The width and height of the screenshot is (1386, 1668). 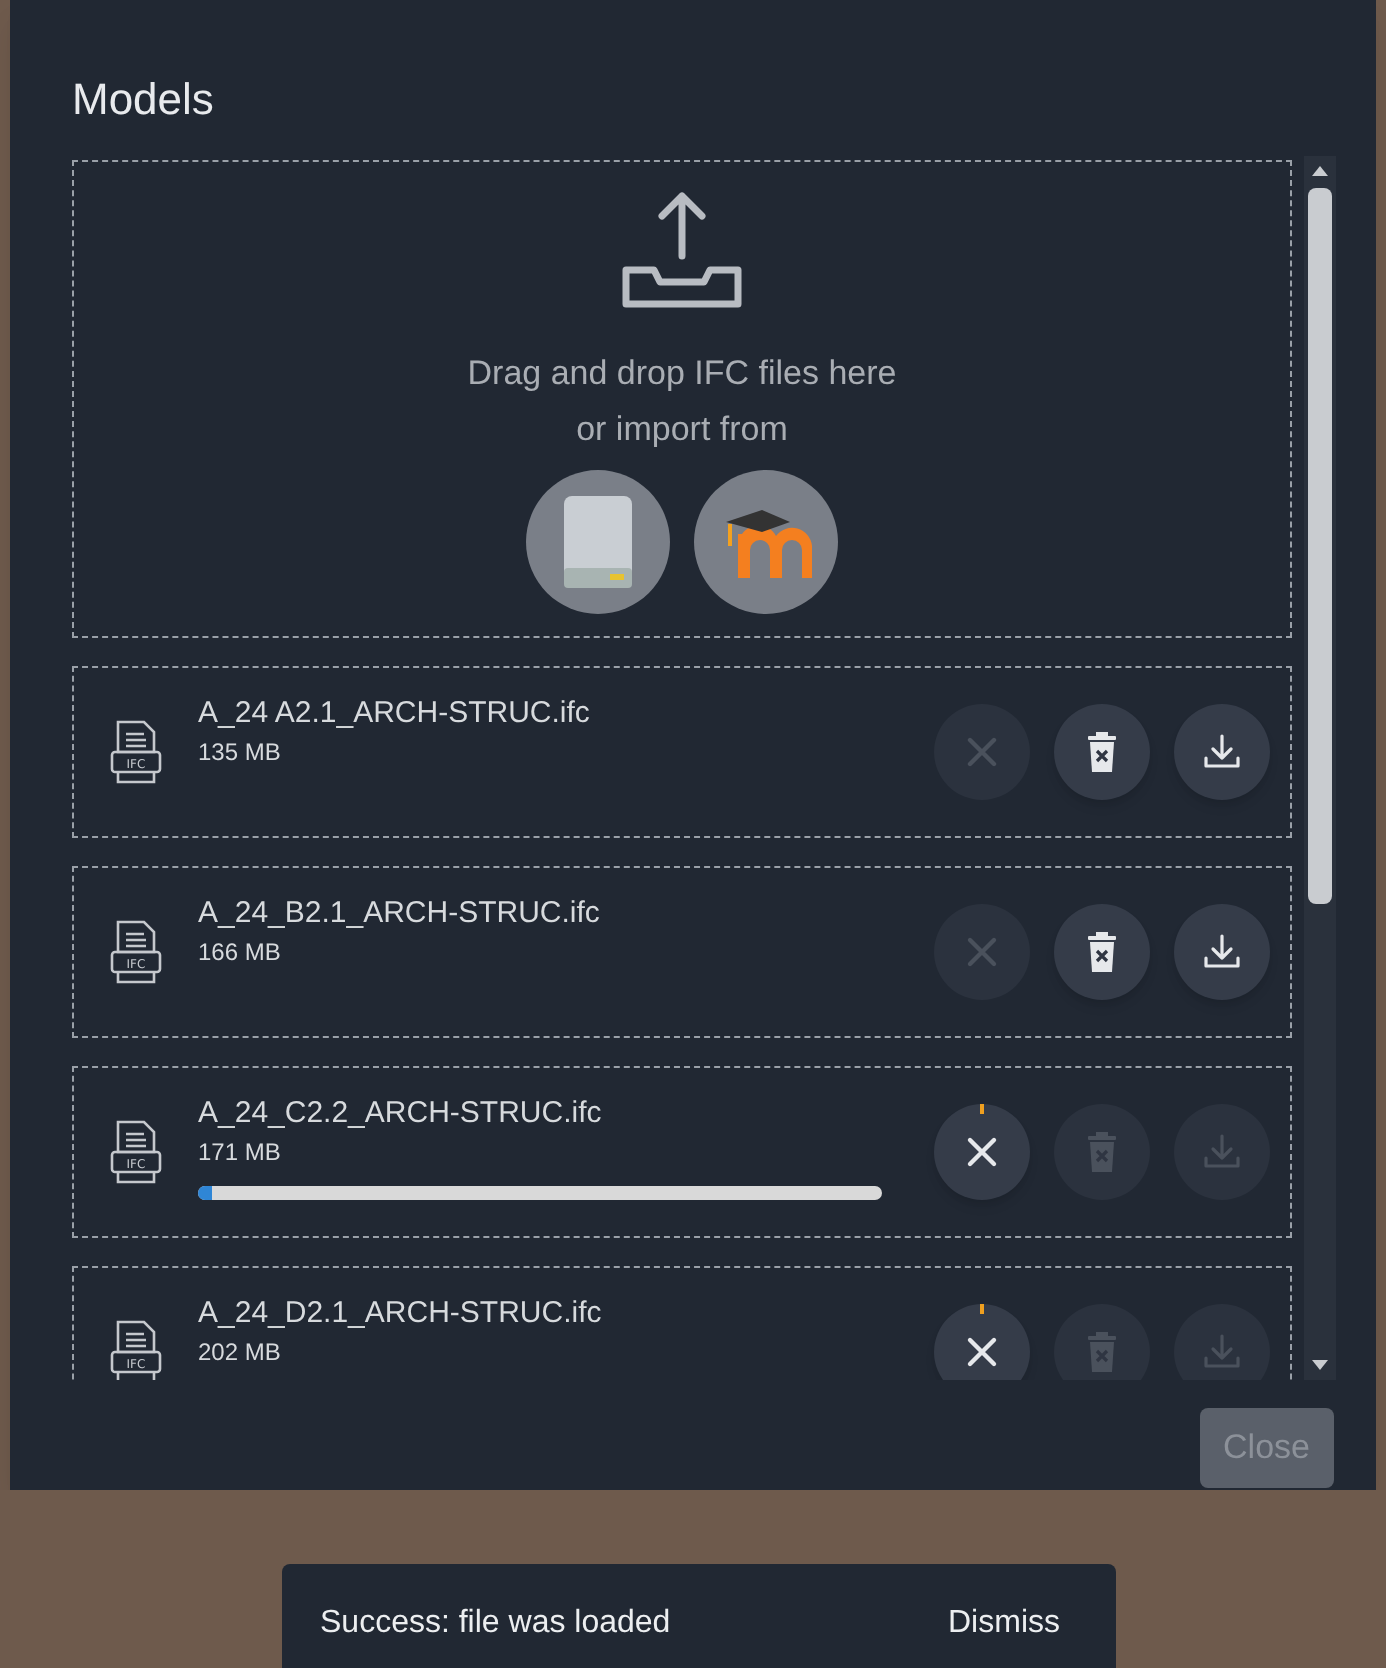 I want to click on dropzone-text: Drag and drop IFC files here, so click(x=682, y=374).